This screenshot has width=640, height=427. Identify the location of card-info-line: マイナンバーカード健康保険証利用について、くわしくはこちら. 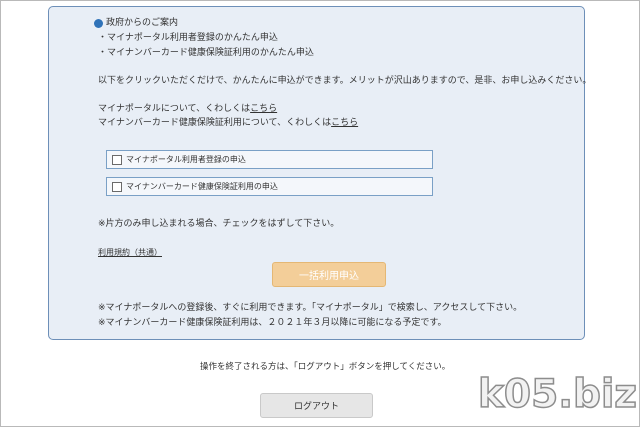
(228, 123).